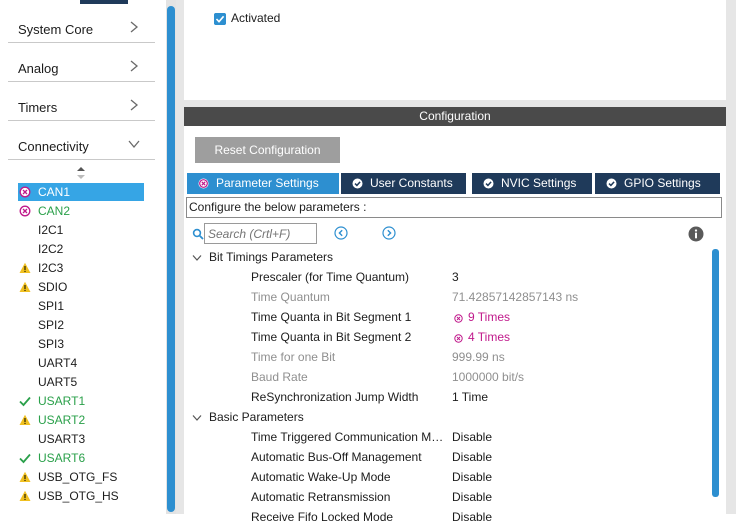  What do you see at coordinates (81, 420) in the screenshot?
I see `peripheral-item-usart2: USART2` at bounding box center [81, 420].